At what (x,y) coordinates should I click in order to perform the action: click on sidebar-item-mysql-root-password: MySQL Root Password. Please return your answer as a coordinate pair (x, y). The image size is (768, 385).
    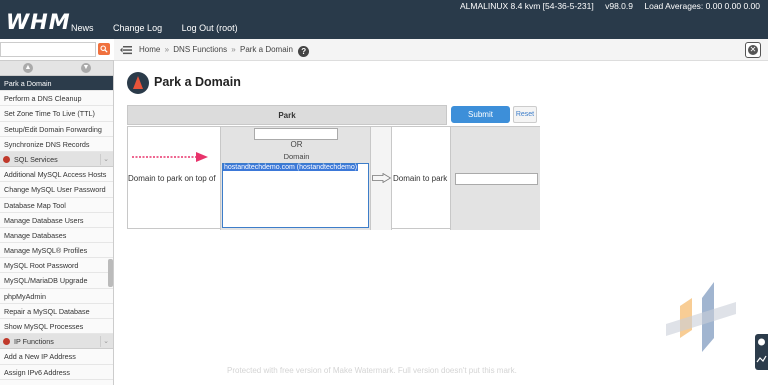
    Looking at the image, I should click on (56, 266).